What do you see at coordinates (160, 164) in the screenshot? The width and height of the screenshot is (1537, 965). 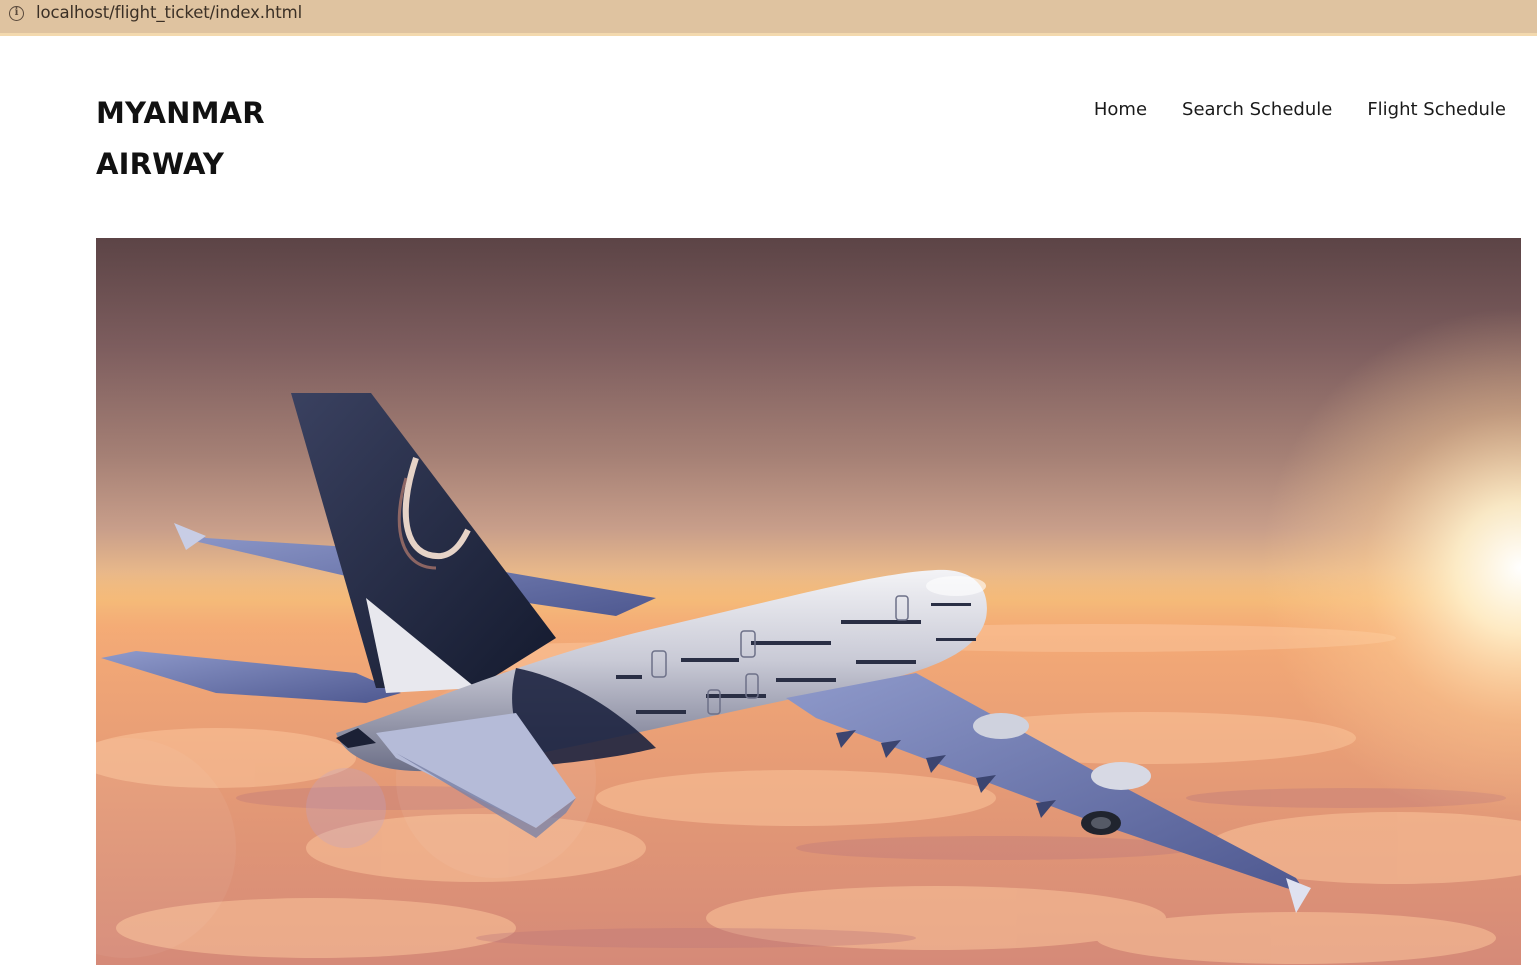 I see `brand-line-2: AIRWAY` at bounding box center [160, 164].